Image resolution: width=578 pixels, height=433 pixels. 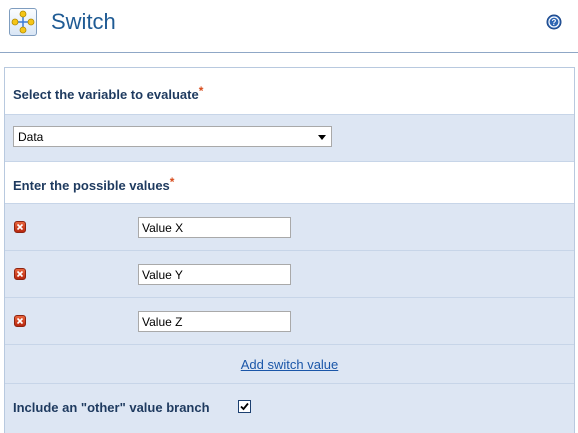 I want to click on chevron-down-icon, so click(x=322, y=137).